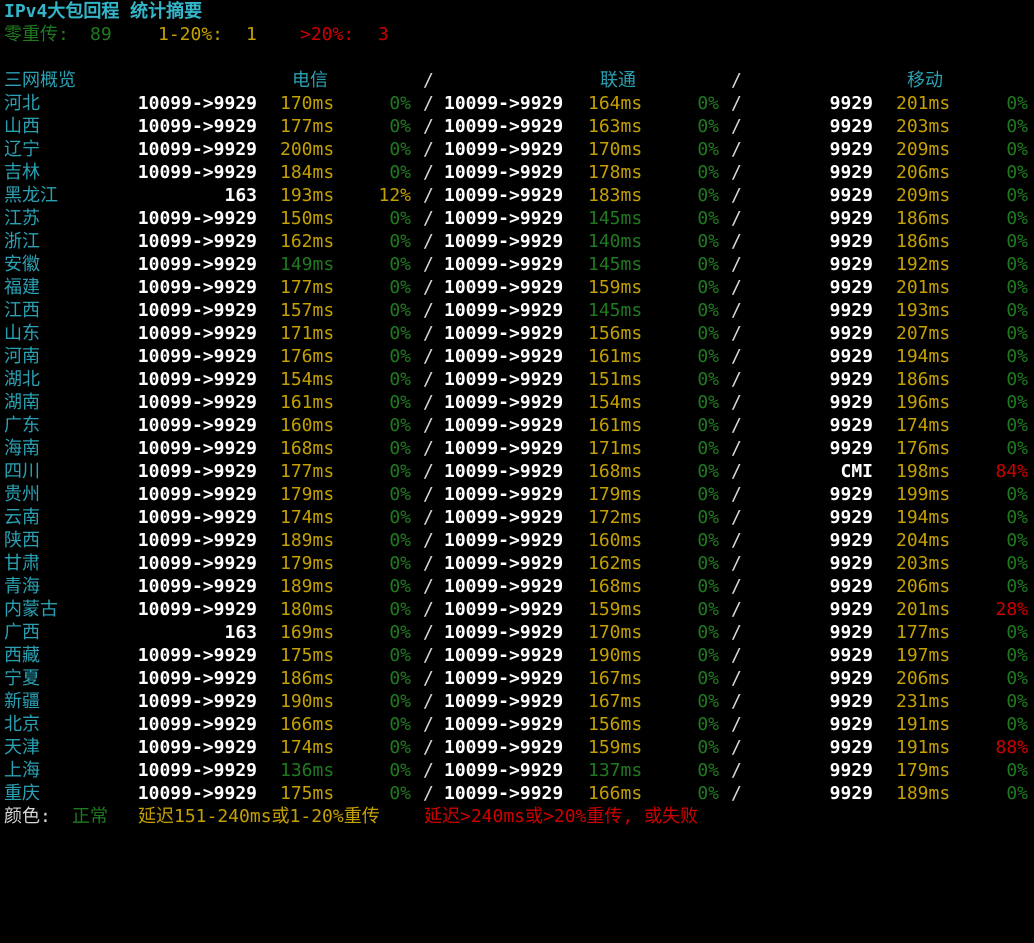 The height and width of the screenshot is (943, 1034). I want to click on row-region: 新疆, so click(22, 701).